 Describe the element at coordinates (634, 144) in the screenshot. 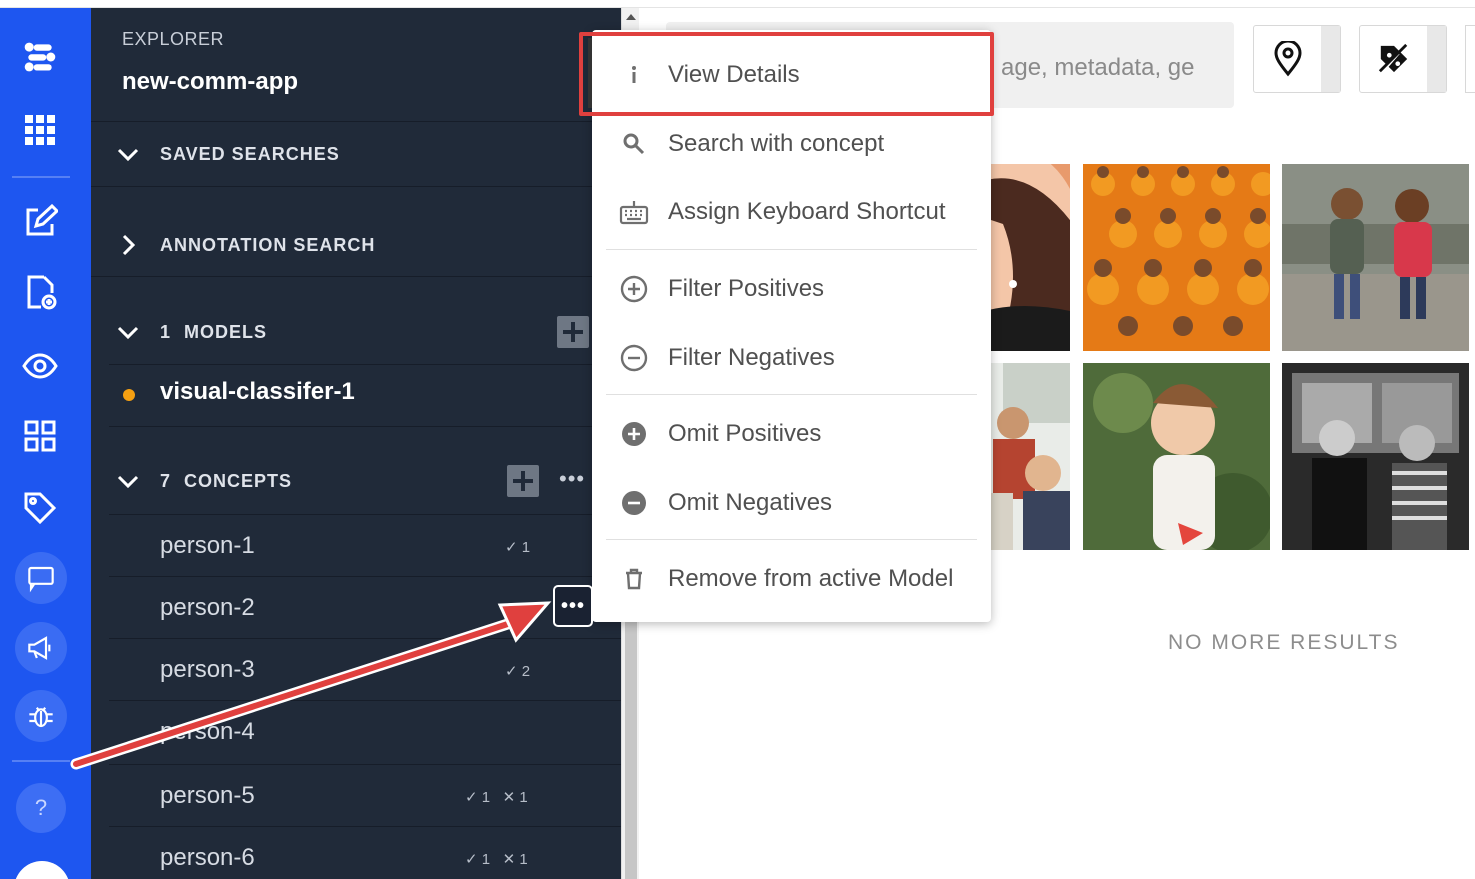

I see `search-icon` at that location.